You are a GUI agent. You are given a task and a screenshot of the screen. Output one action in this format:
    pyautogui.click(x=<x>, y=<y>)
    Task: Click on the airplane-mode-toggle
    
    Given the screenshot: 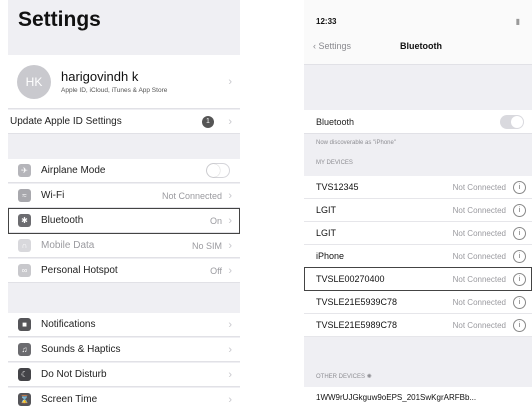 What is the action you would take?
    pyautogui.click(x=218, y=170)
    